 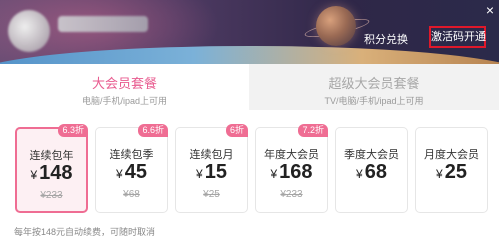 I want to click on close-icon: ×, so click(x=490, y=10).